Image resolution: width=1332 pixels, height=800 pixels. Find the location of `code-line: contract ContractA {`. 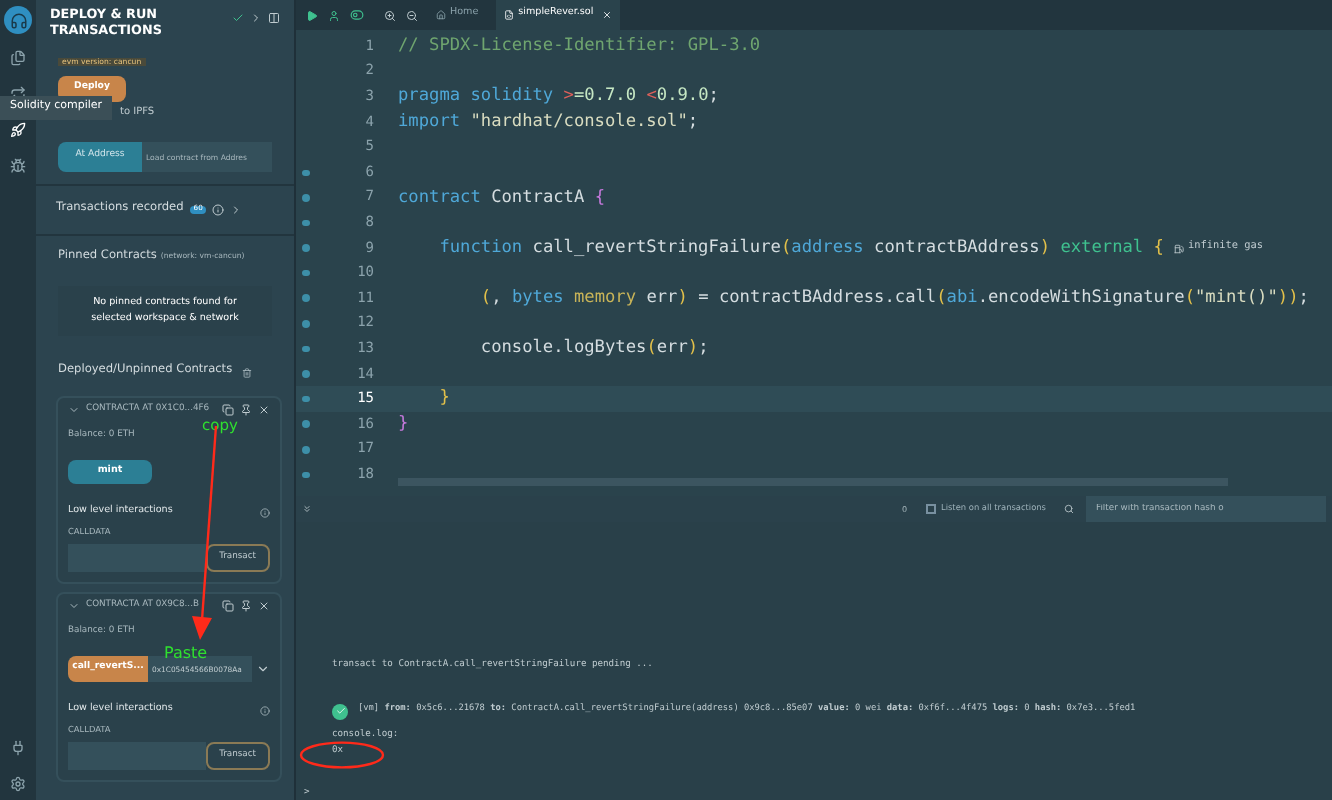

code-line: contract ContractA { is located at coordinates (502, 198).